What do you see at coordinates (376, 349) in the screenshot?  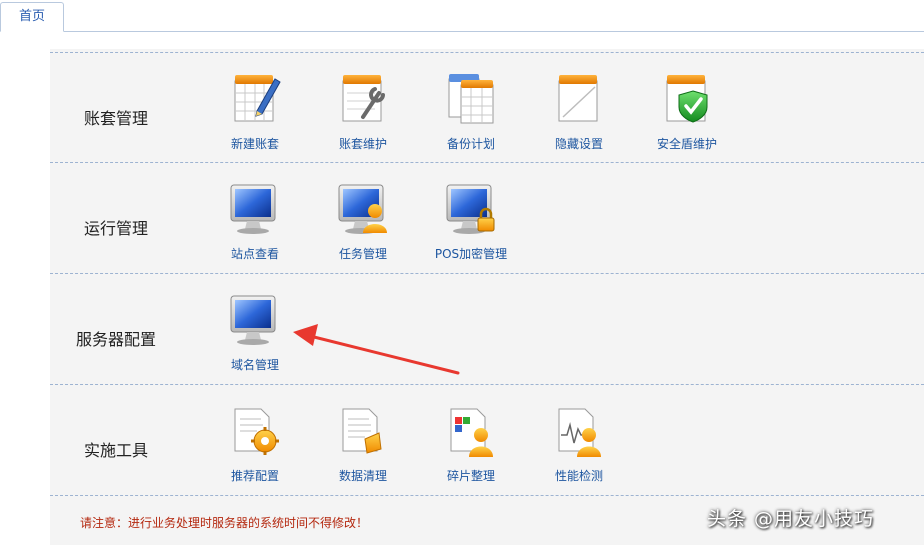 I see `annotation-arrow` at bounding box center [376, 349].